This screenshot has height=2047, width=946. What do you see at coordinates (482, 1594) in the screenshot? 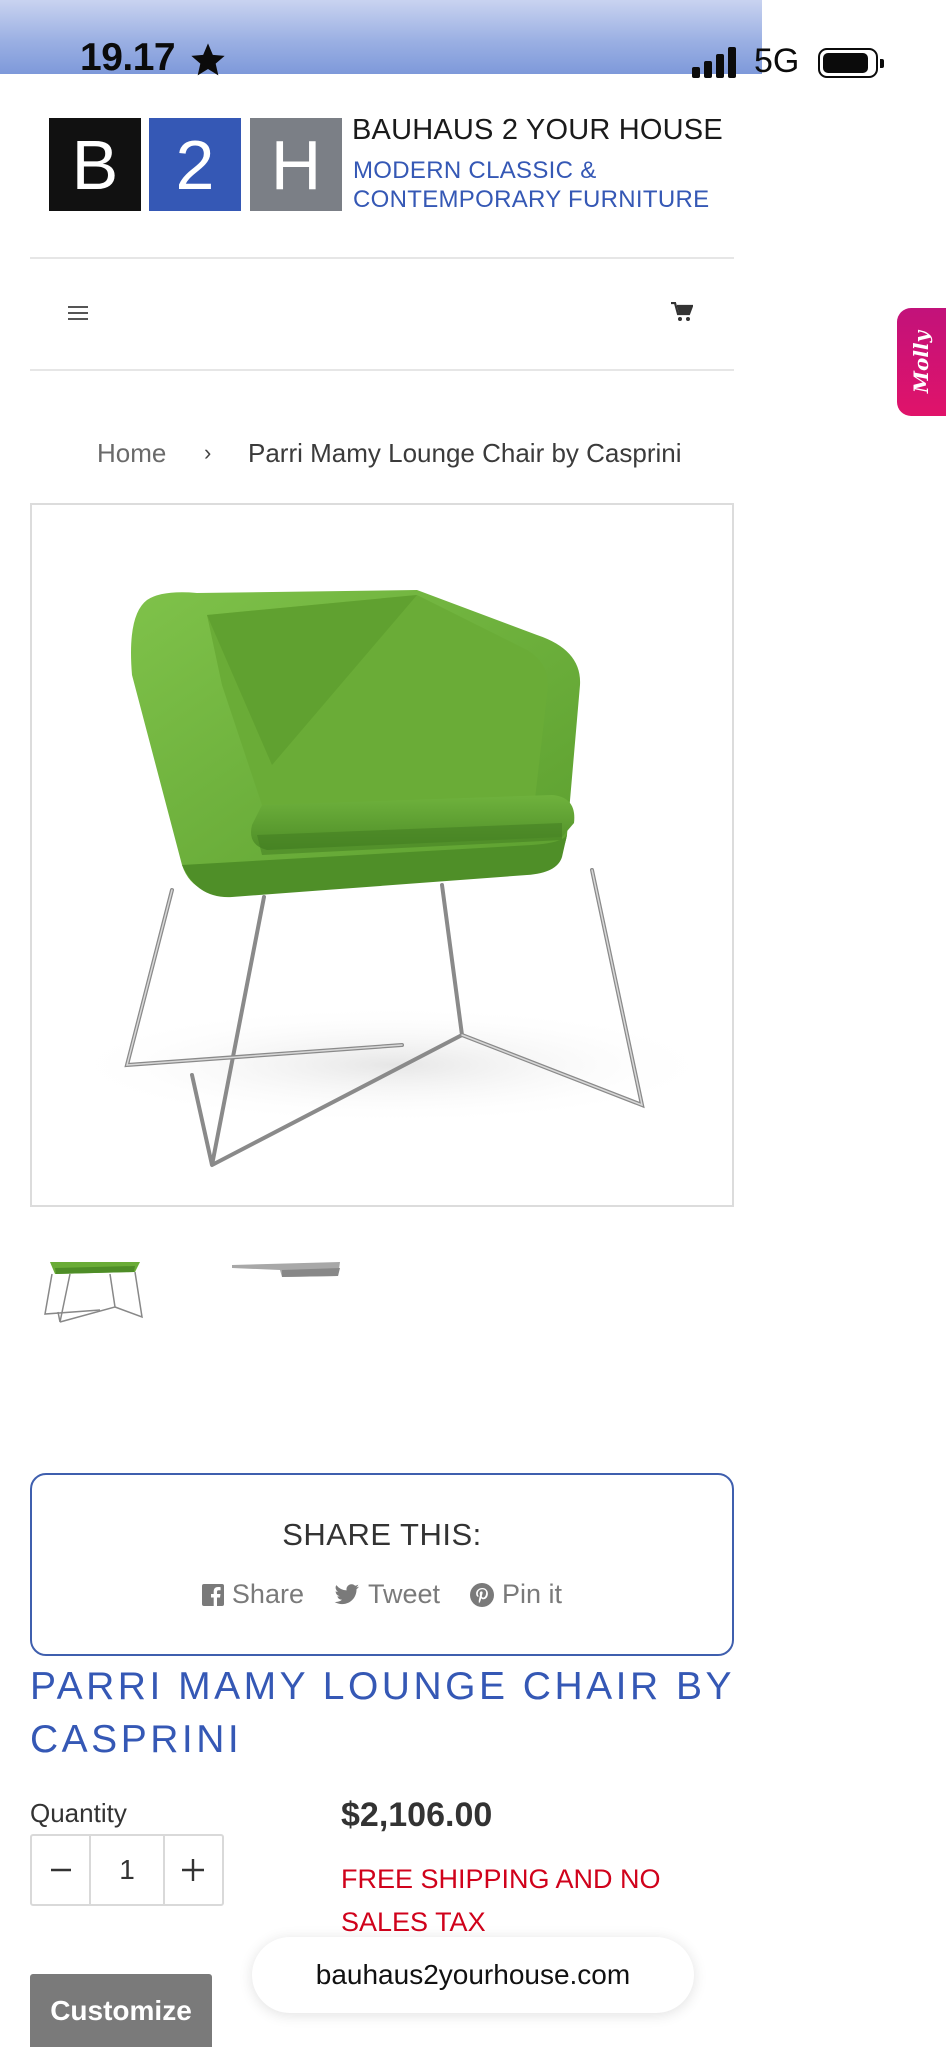
I see `pinterest-icon` at bounding box center [482, 1594].